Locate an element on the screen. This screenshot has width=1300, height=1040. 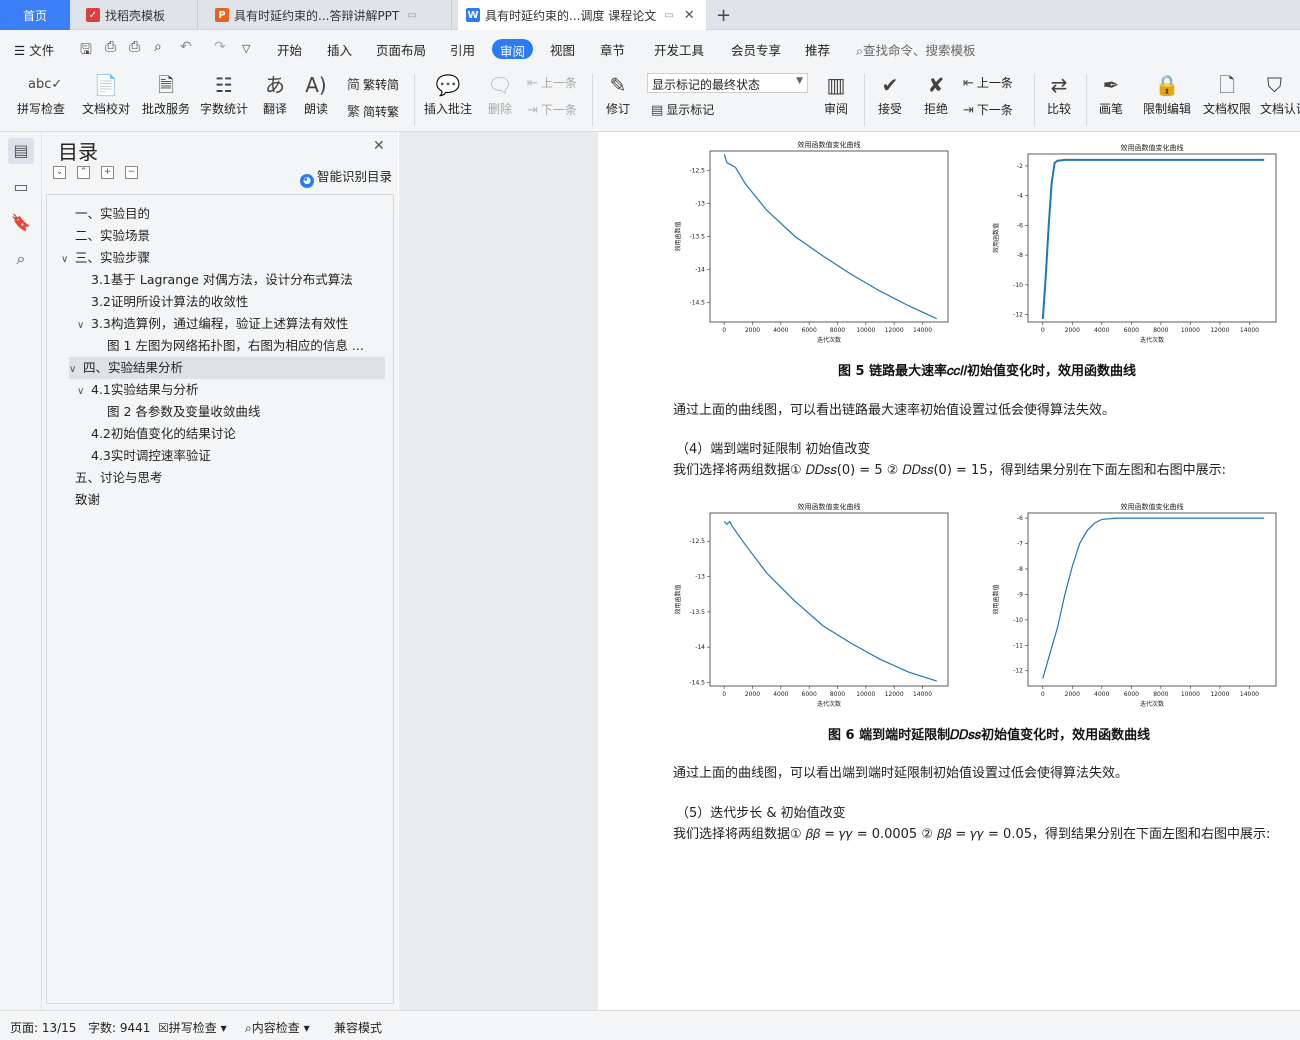
save-icon: 🖫 is located at coordinates (86, 51).